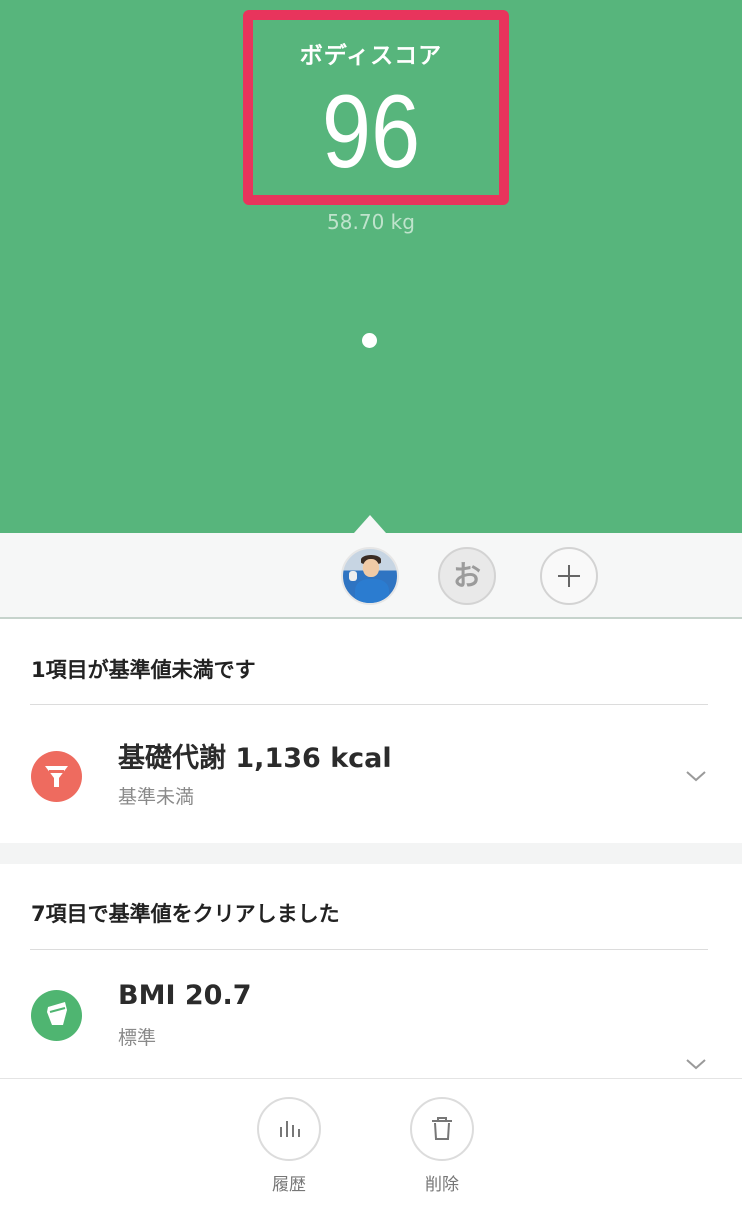 This screenshot has width=742, height=1206. Describe the element at coordinates (289, 1185) in the screenshot. I see `history-label: 履歴` at that location.